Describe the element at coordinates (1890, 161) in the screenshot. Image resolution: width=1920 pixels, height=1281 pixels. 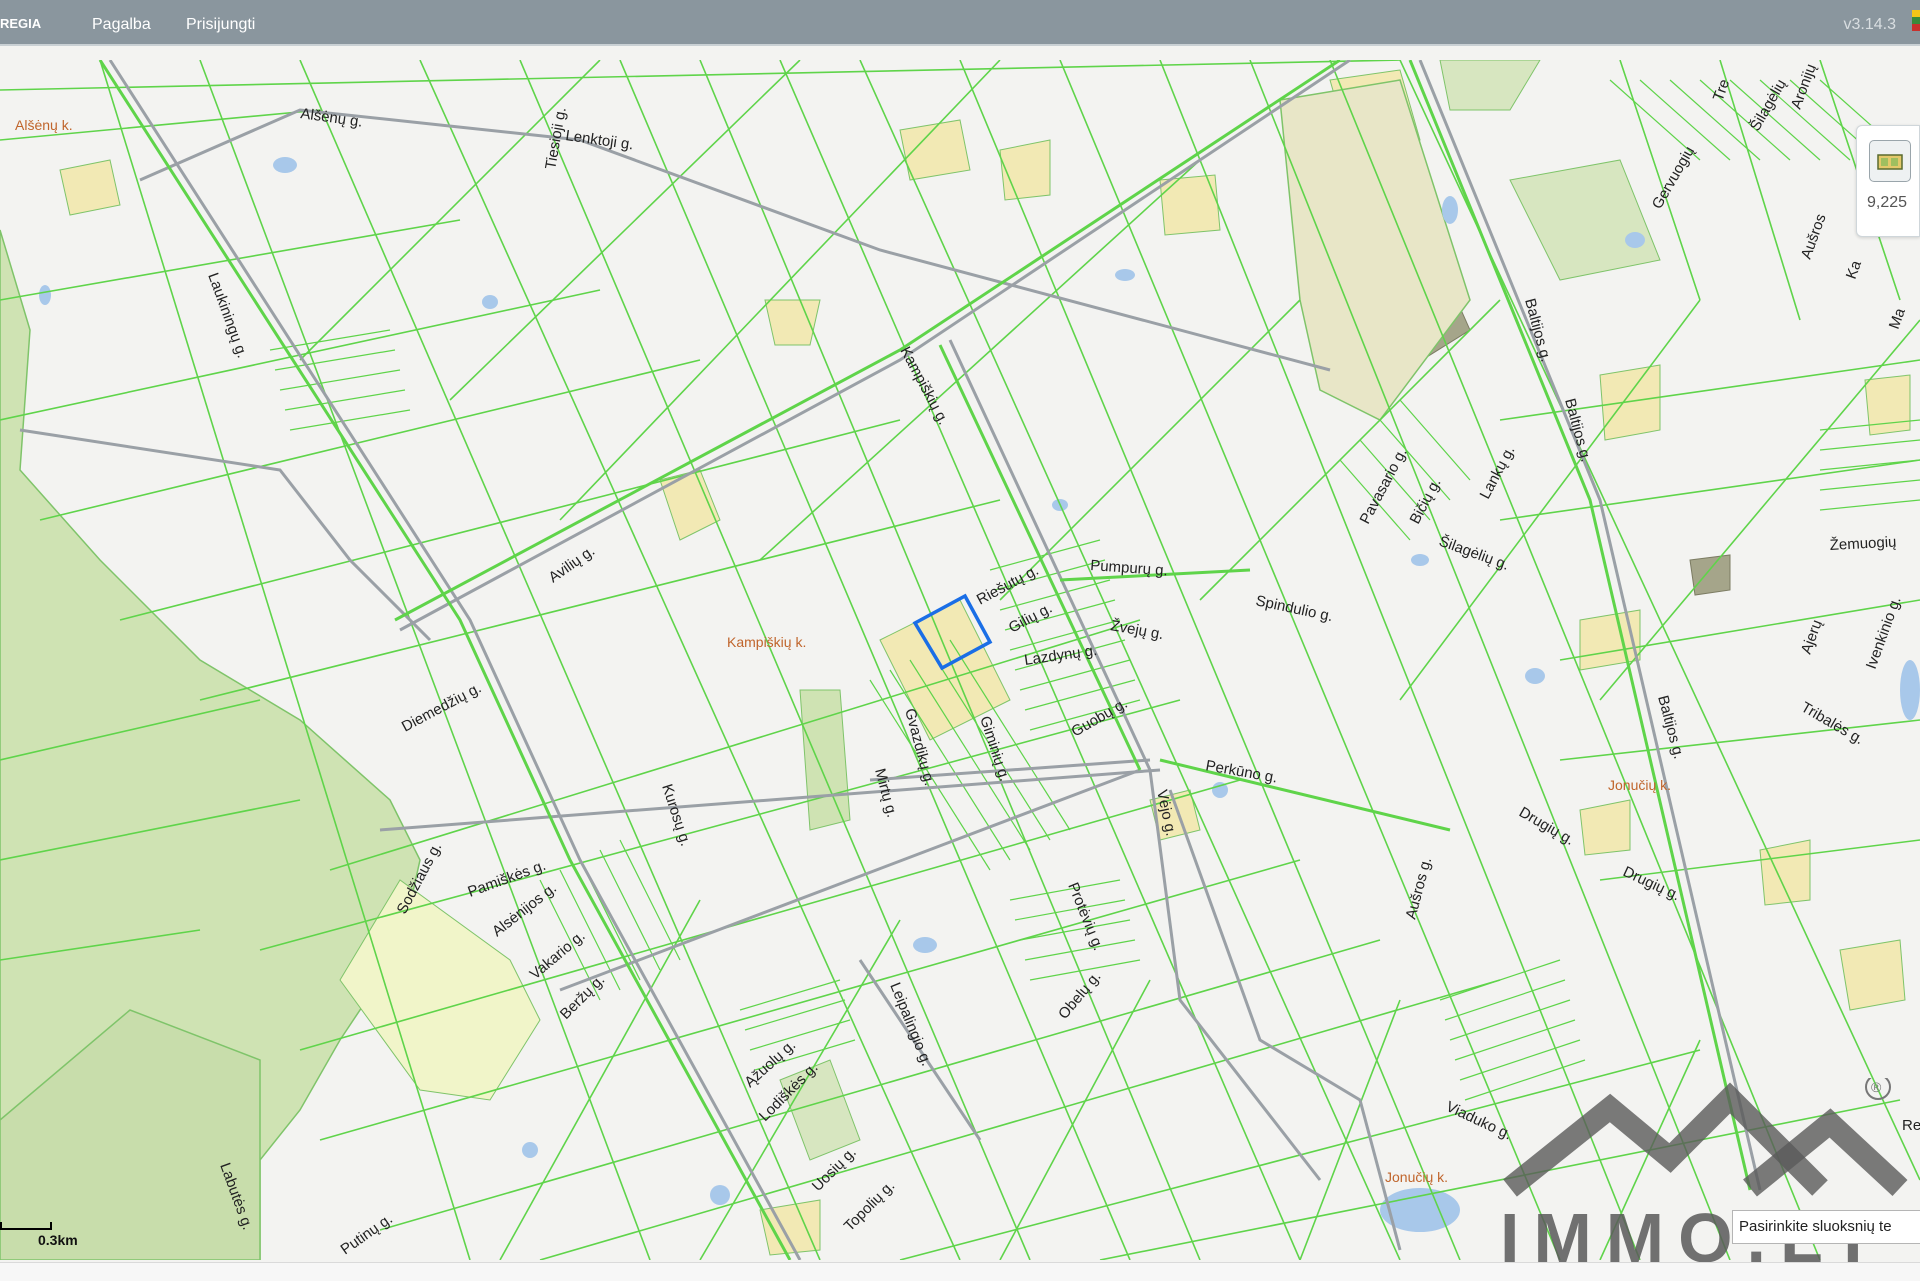
I see `layers-icon` at that location.